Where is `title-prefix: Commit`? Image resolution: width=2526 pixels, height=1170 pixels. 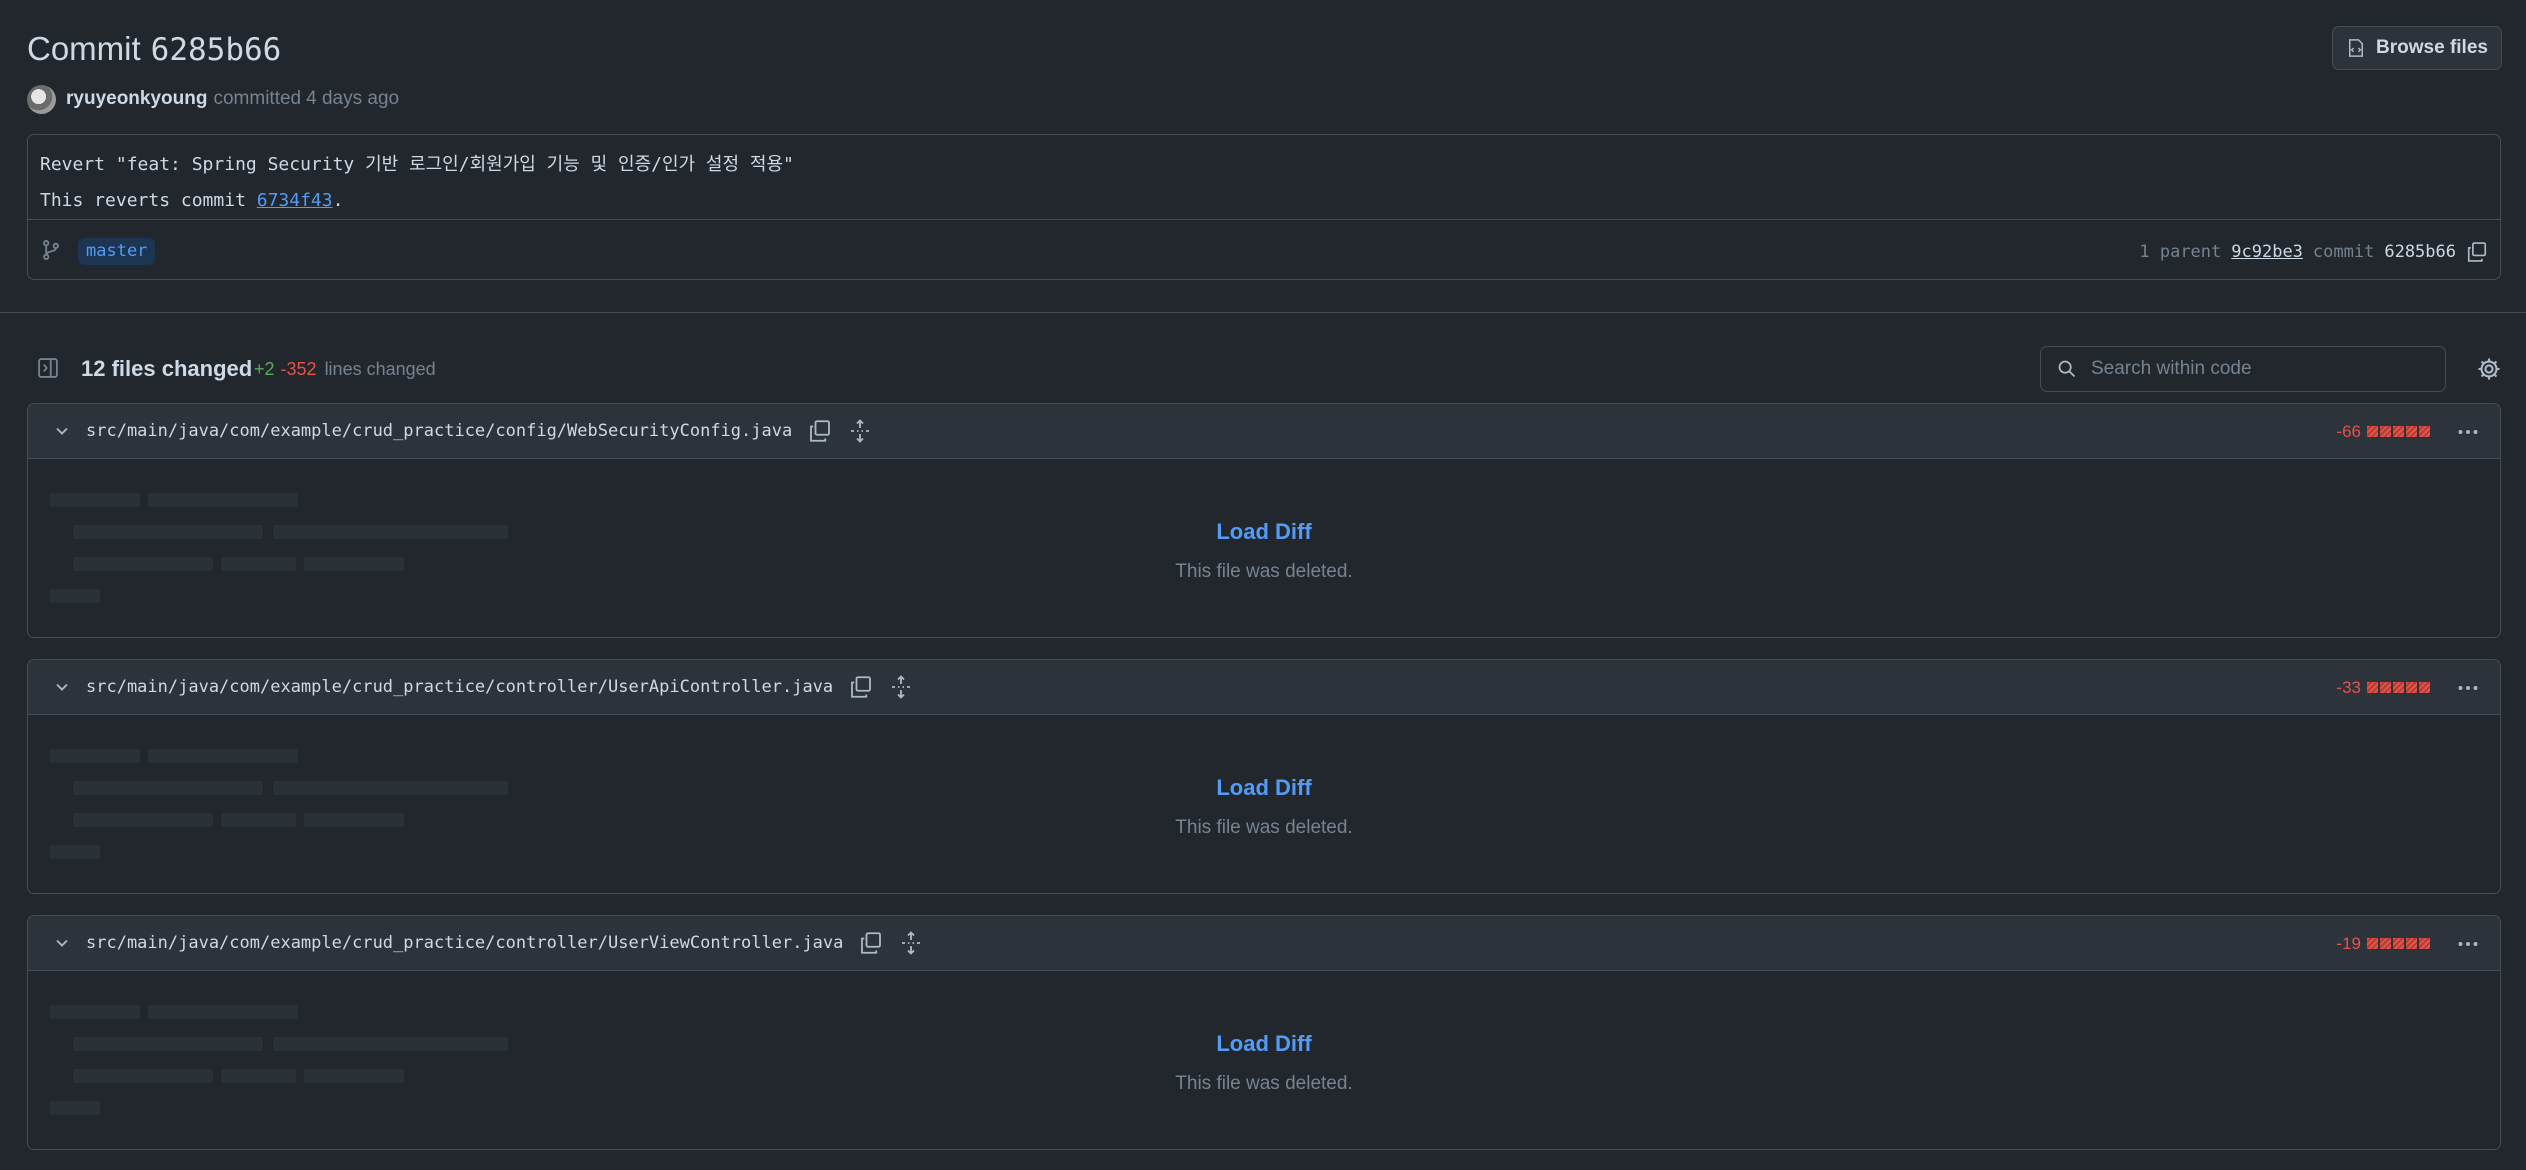
title-prefix: Commit is located at coordinates (84, 48).